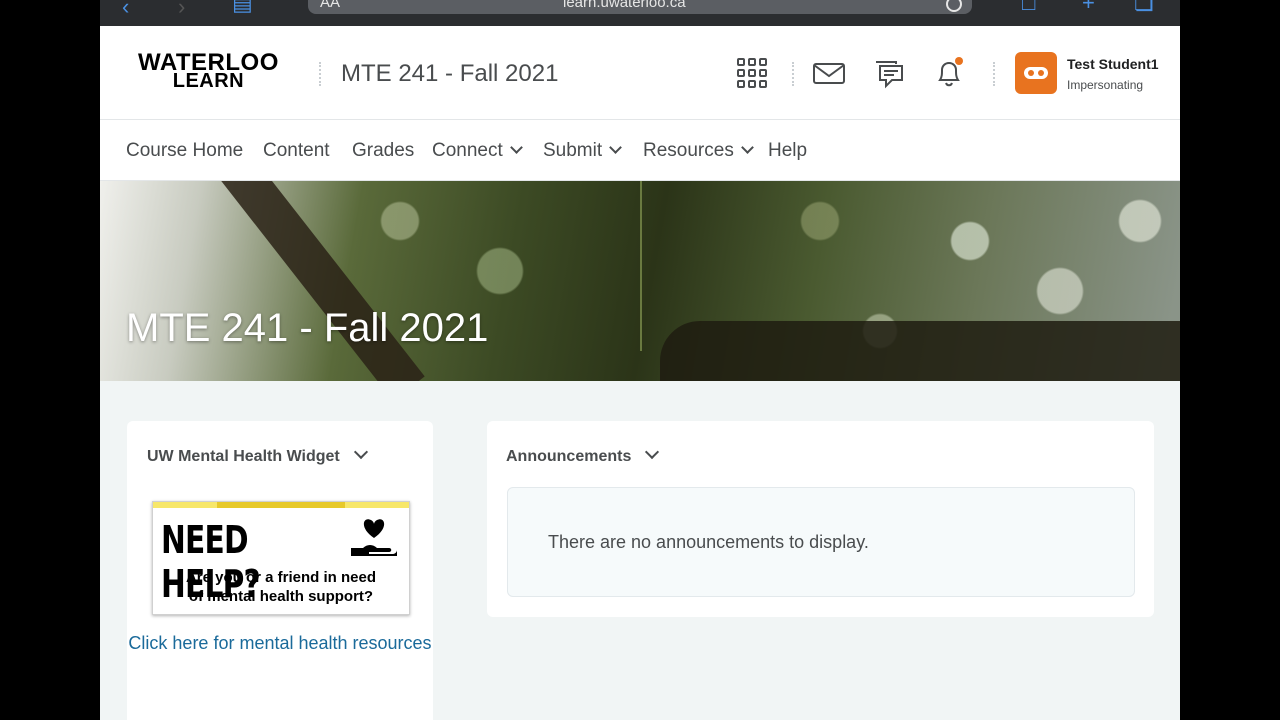 Image resolution: width=1280 pixels, height=720 pixels. Describe the element at coordinates (307, 328) in the screenshot. I see `banner-title: MTE 241 - Fall 2021` at that location.